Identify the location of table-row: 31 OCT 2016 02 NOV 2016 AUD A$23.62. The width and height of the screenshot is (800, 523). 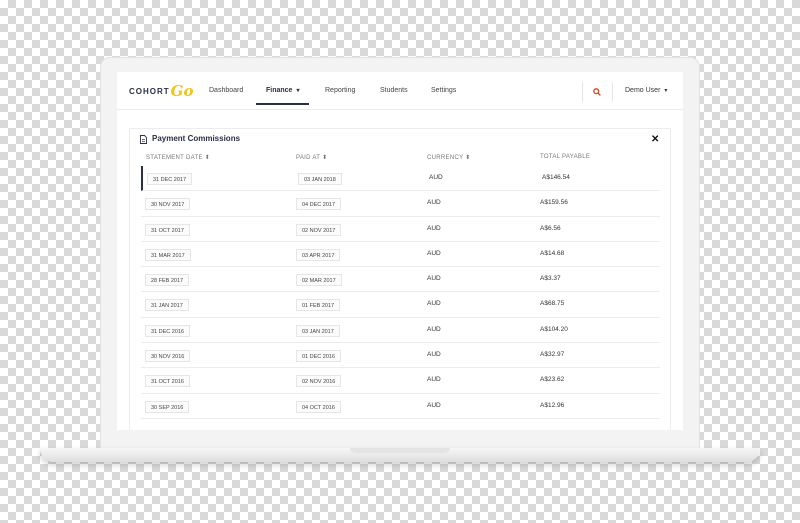
(400, 381).